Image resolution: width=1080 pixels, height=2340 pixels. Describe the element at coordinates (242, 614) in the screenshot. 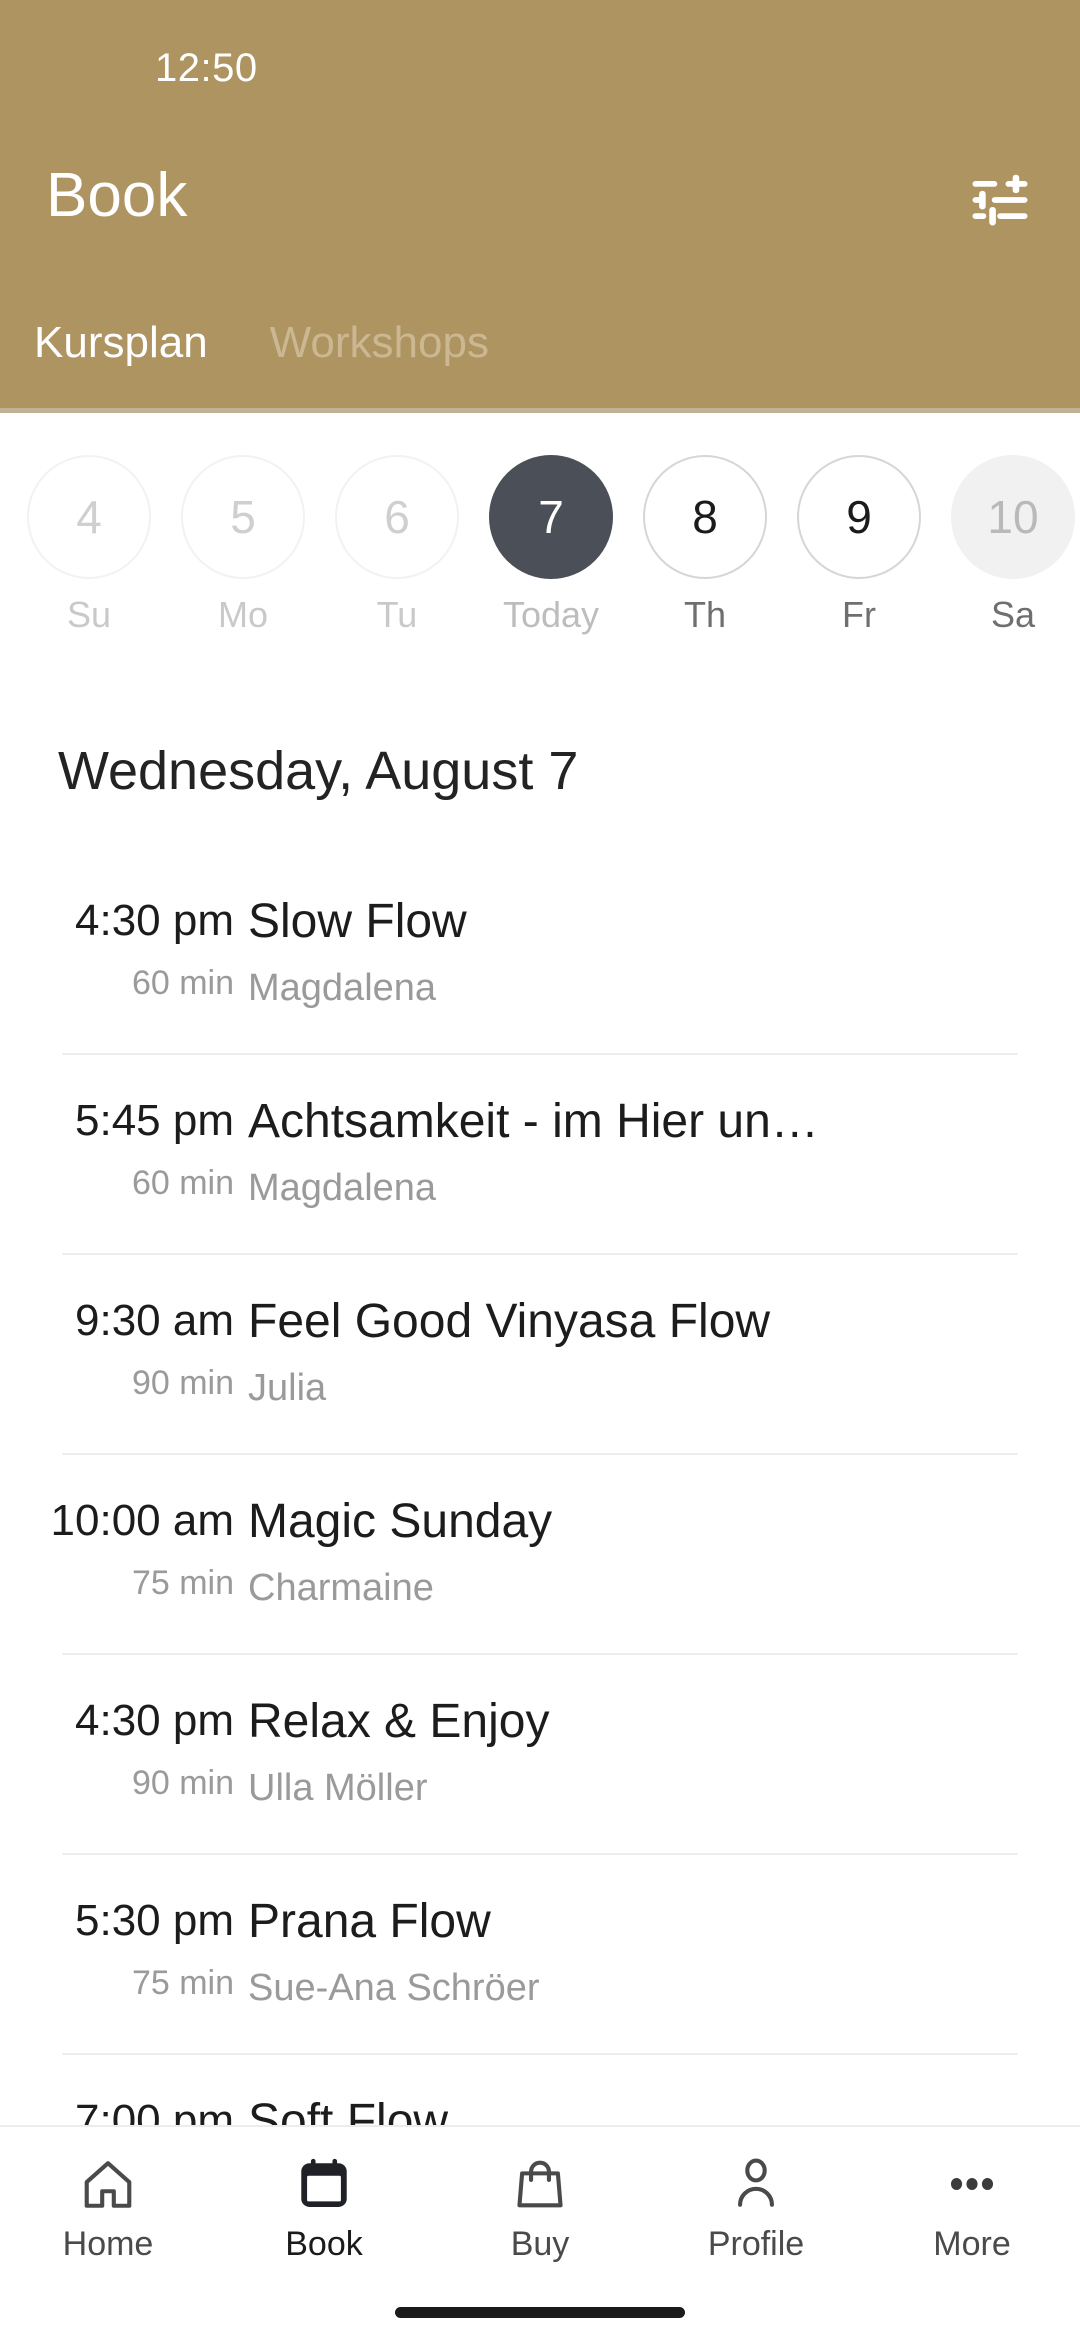

I see `date-chip-label: Mo` at that location.